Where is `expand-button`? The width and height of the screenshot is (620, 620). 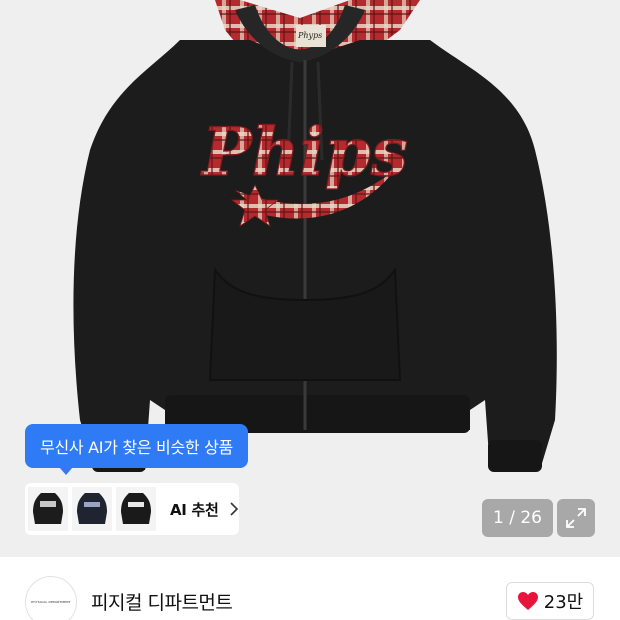 expand-button is located at coordinates (576, 518).